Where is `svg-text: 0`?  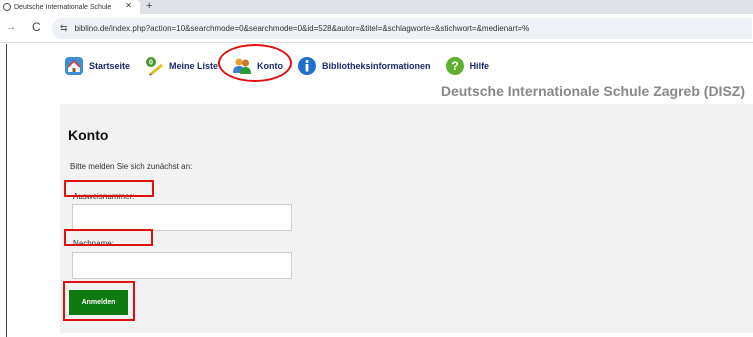
svg-text: 0 is located at coordinates (151, 63).